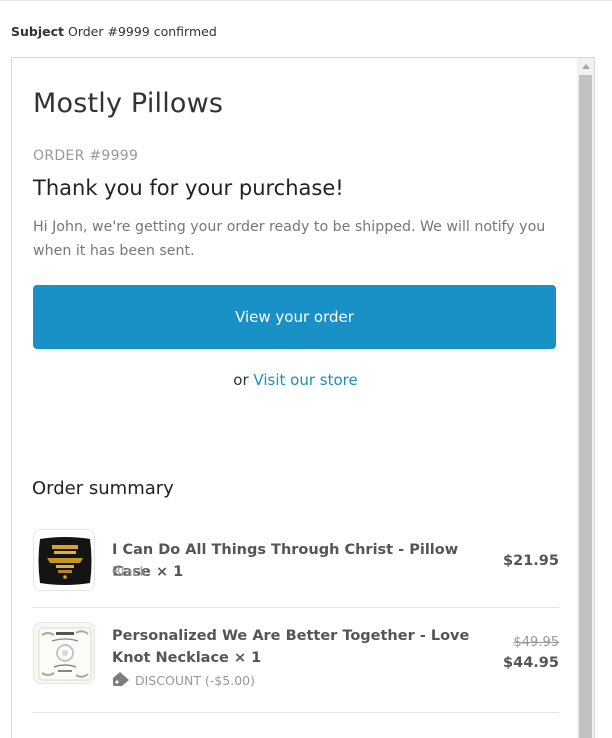  What do you see at coordinates (86, 156) in the screenshot?
I see `order-number: ORDER #9999` at bounding box center [86, 156].